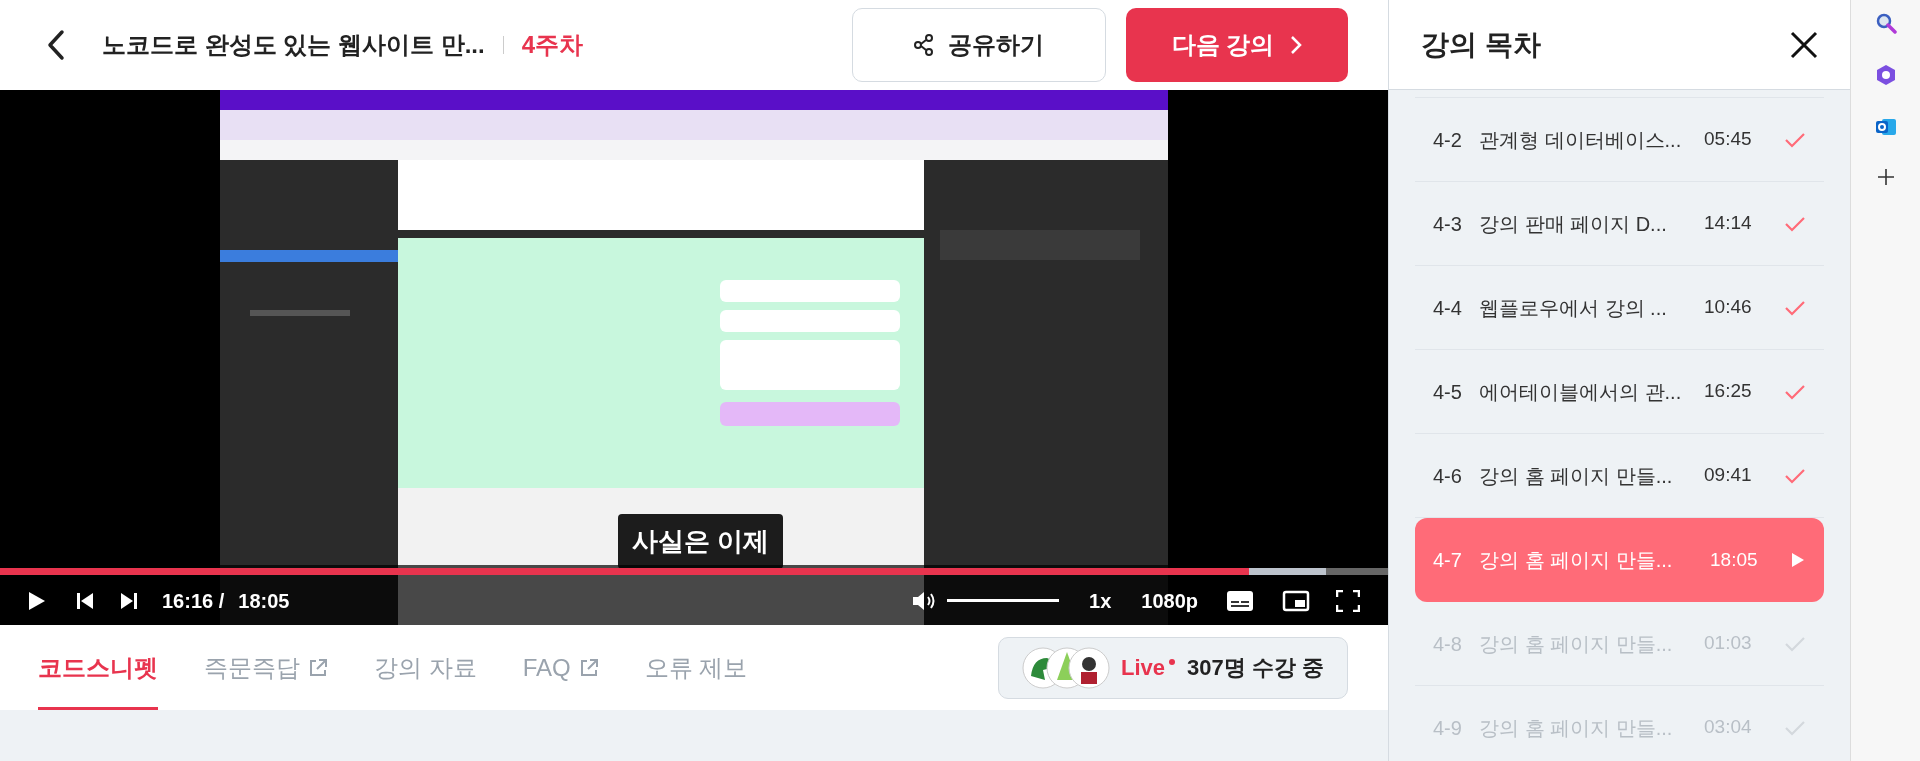  I want to click on captions-icon, so click(1240, 601).